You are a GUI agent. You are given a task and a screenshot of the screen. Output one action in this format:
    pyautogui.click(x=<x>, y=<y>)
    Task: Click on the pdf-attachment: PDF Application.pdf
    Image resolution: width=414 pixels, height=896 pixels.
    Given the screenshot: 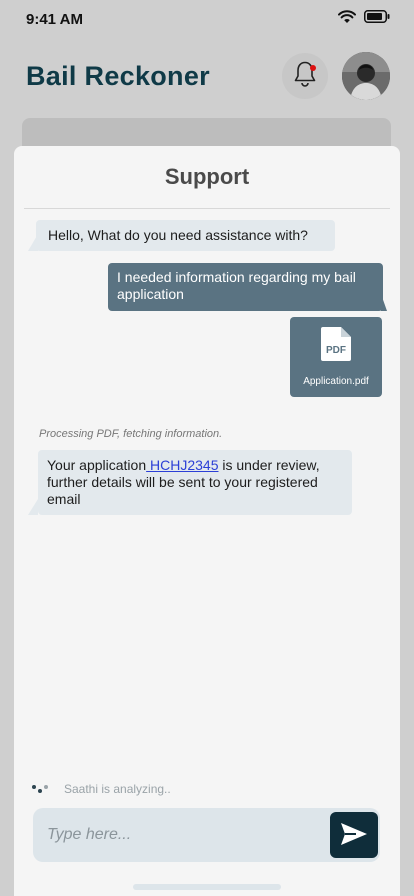 What is the action you would take?
    pyautogui.click(x=336, y=357)
    